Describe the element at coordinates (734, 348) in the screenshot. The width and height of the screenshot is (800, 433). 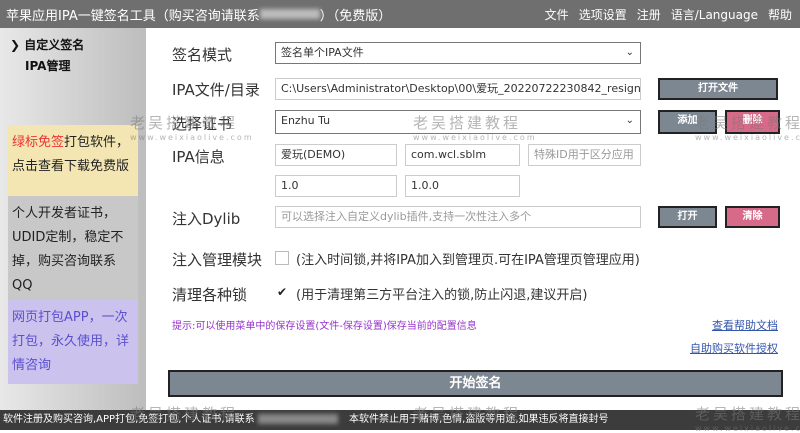
I see `buy-license-link: 自助购买软件授权` at that location.